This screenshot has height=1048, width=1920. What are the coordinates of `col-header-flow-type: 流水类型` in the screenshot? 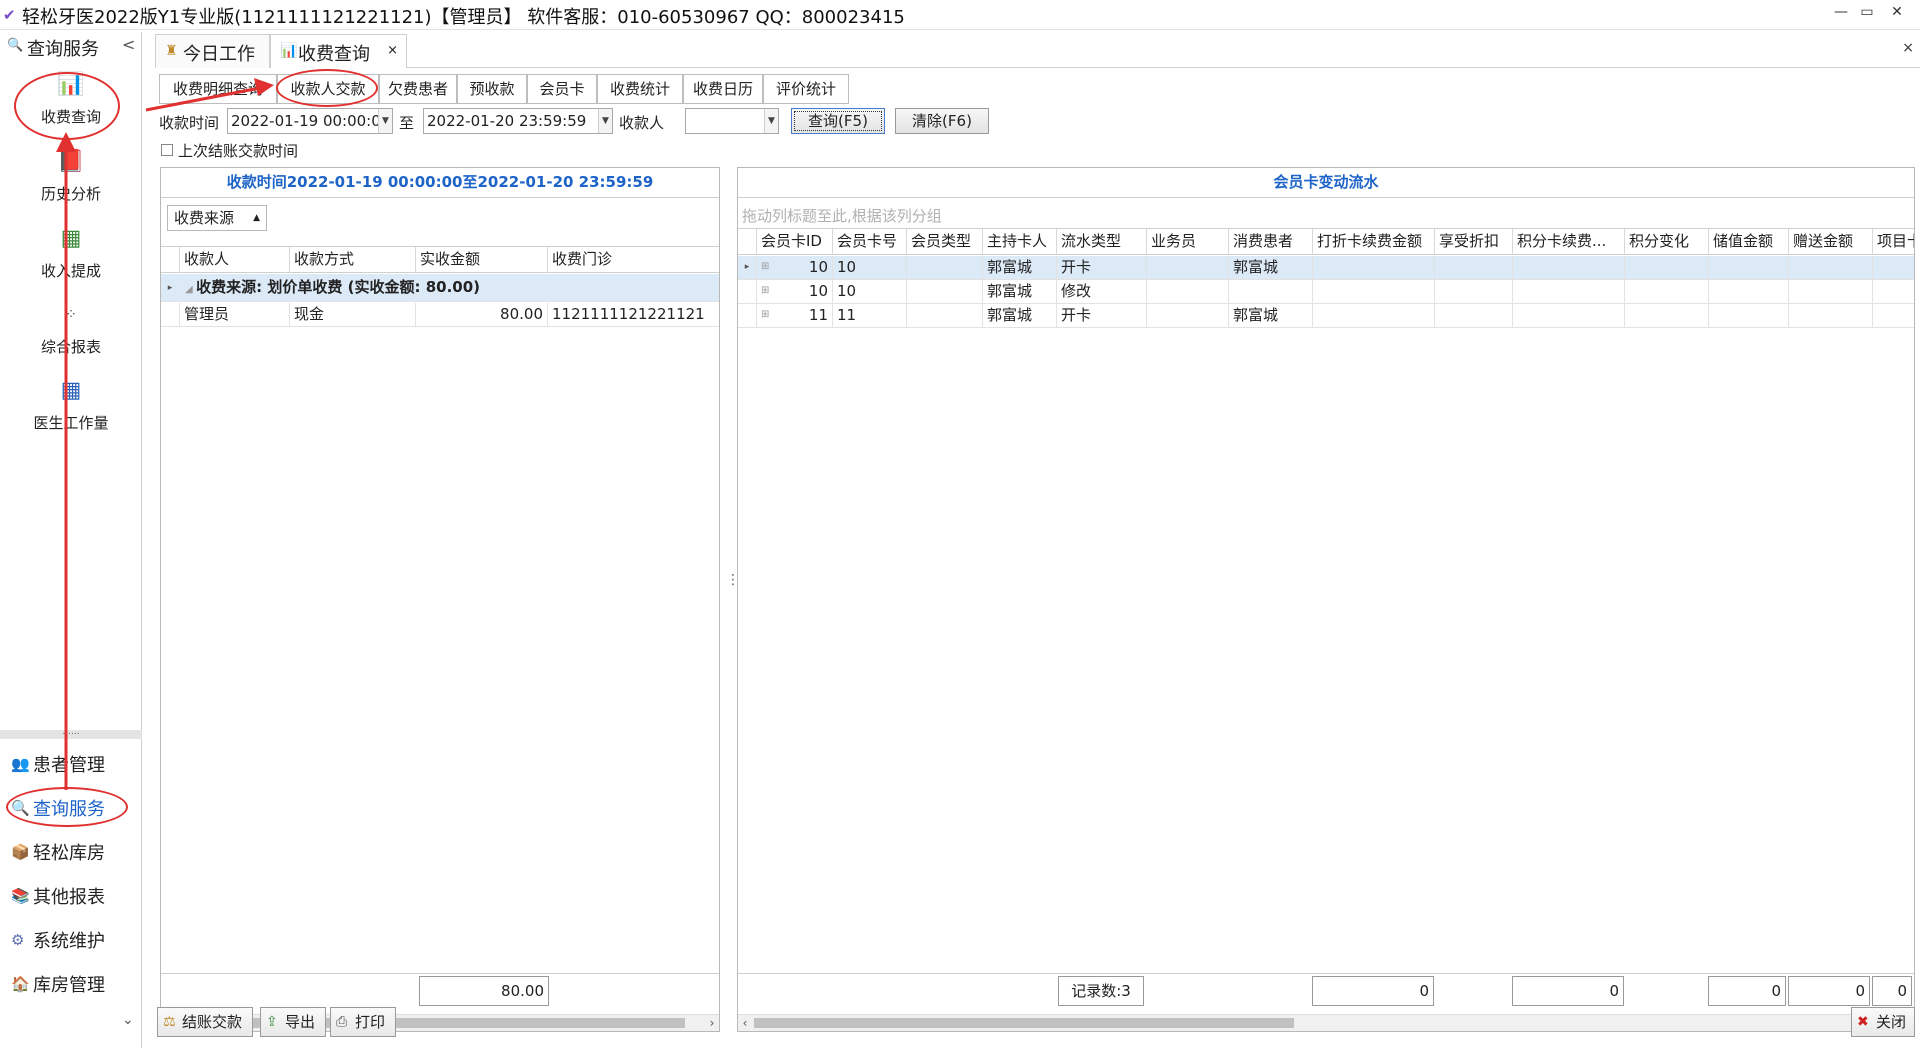 It's located at (1101, 242).